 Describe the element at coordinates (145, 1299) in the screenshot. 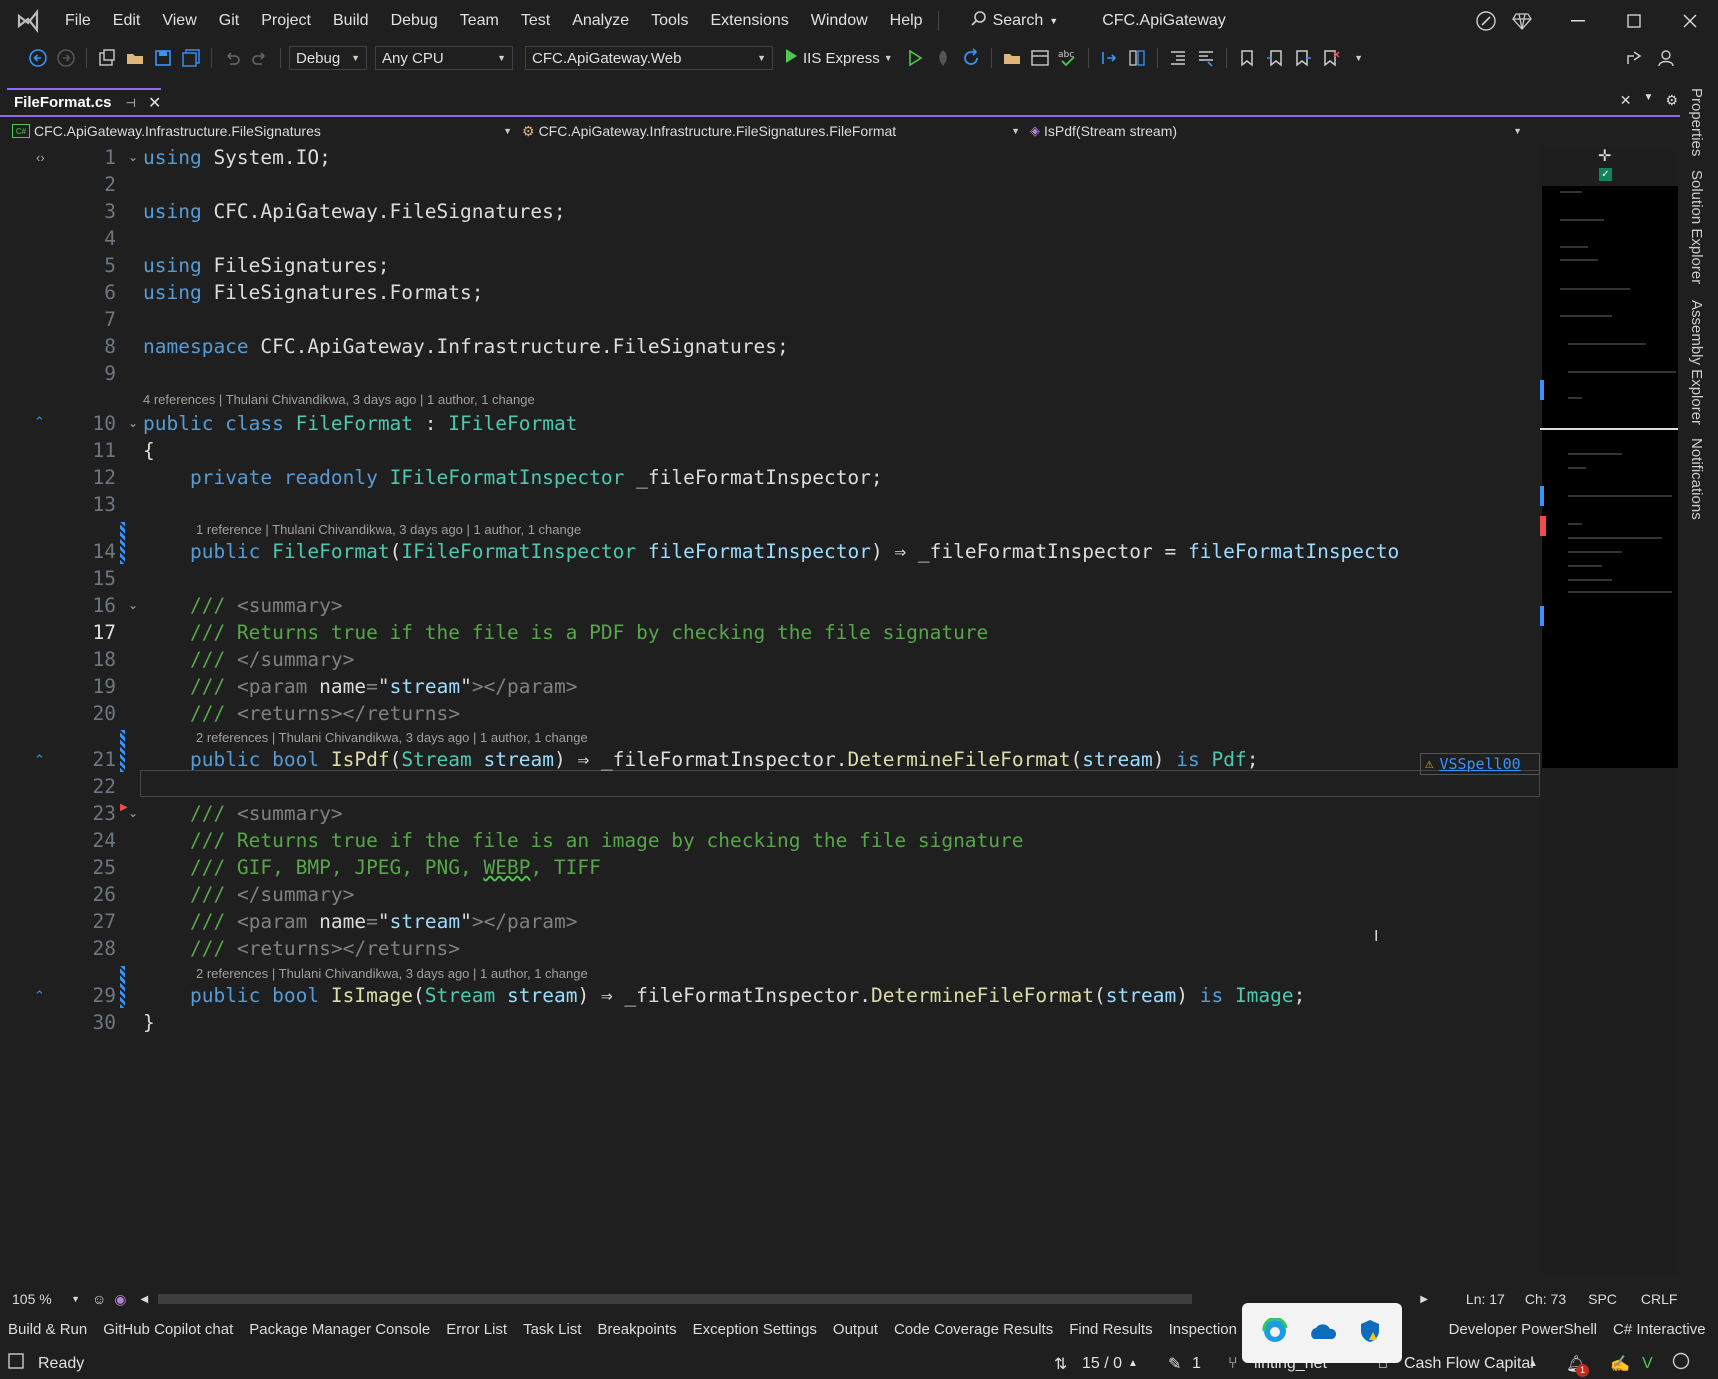

I see `scroll-left-icon: ◀` at that location.